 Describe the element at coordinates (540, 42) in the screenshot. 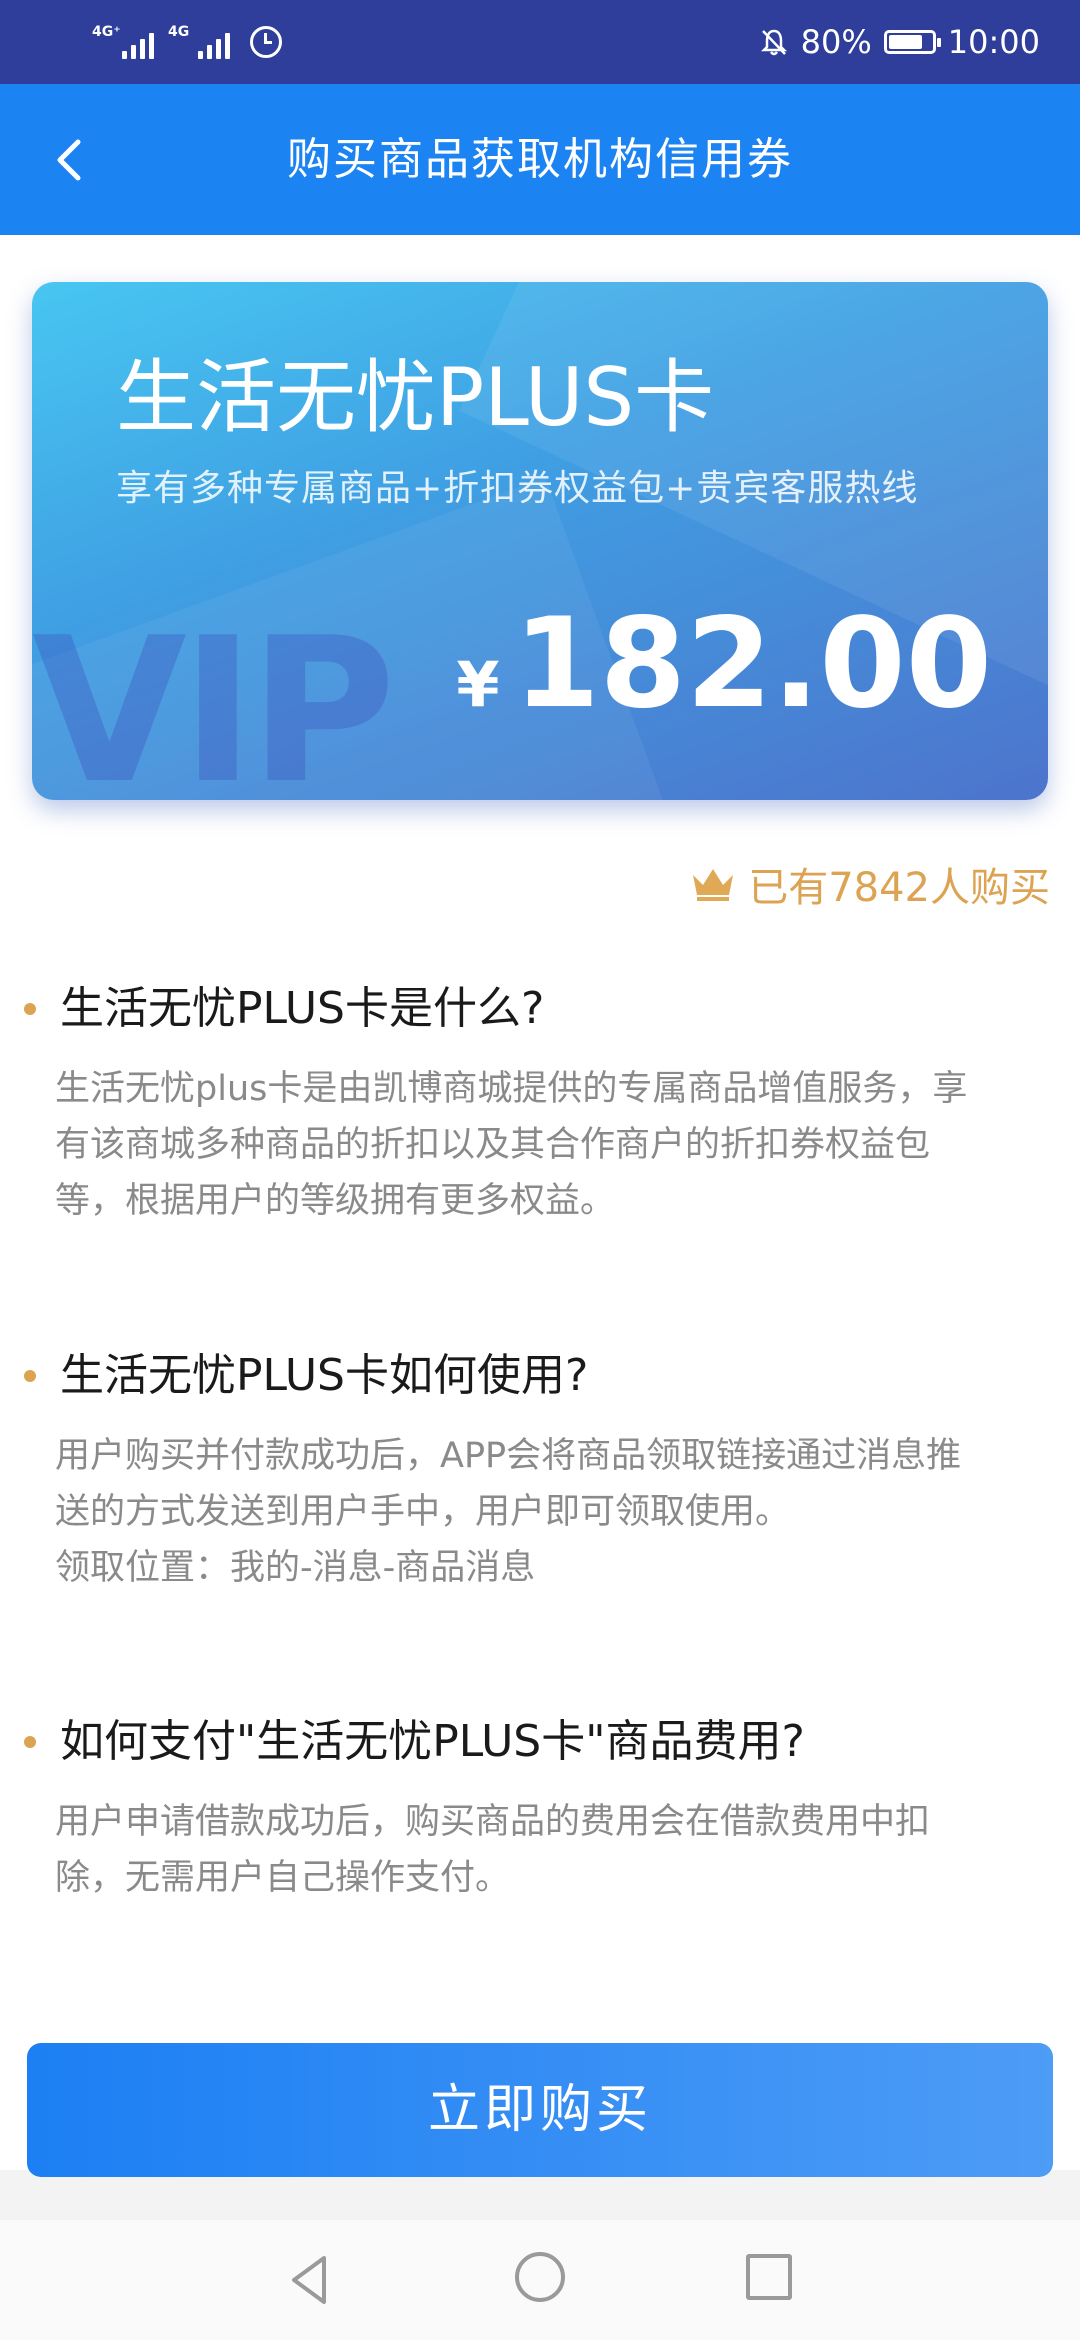

I see `status-bar: 4G⁺ 4G 80% 10:00` at that location.